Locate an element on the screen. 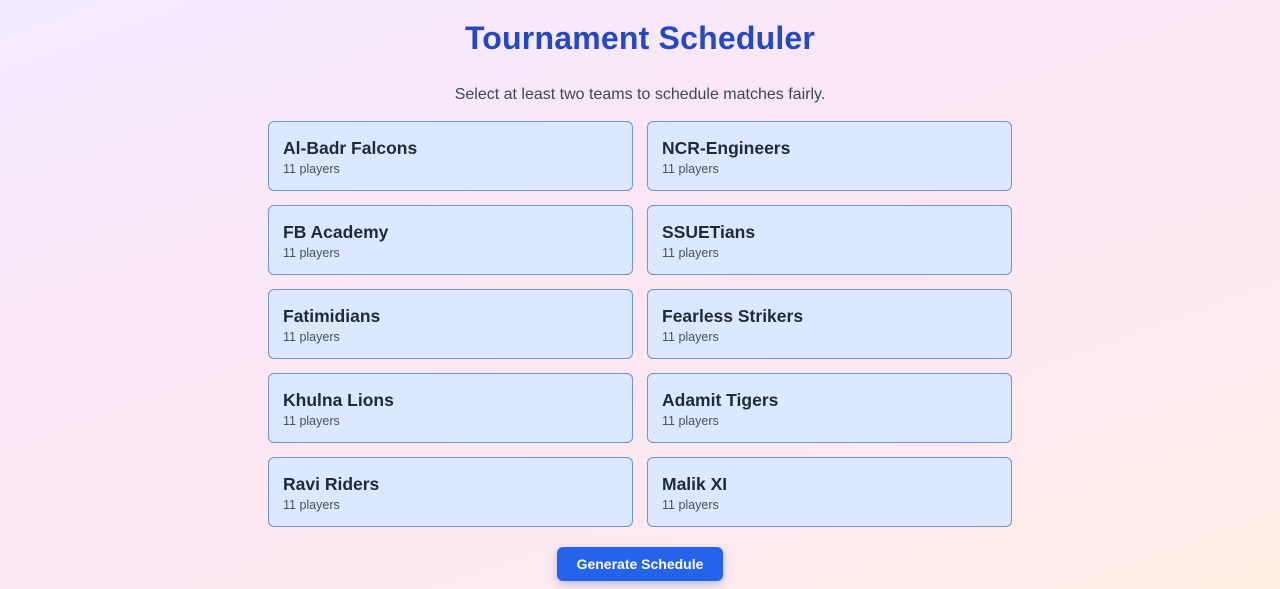 Image resolution: width=1280 pixels, height=589 pixels. team-name: Fearless Strikers is located at coordinates (733, 316).